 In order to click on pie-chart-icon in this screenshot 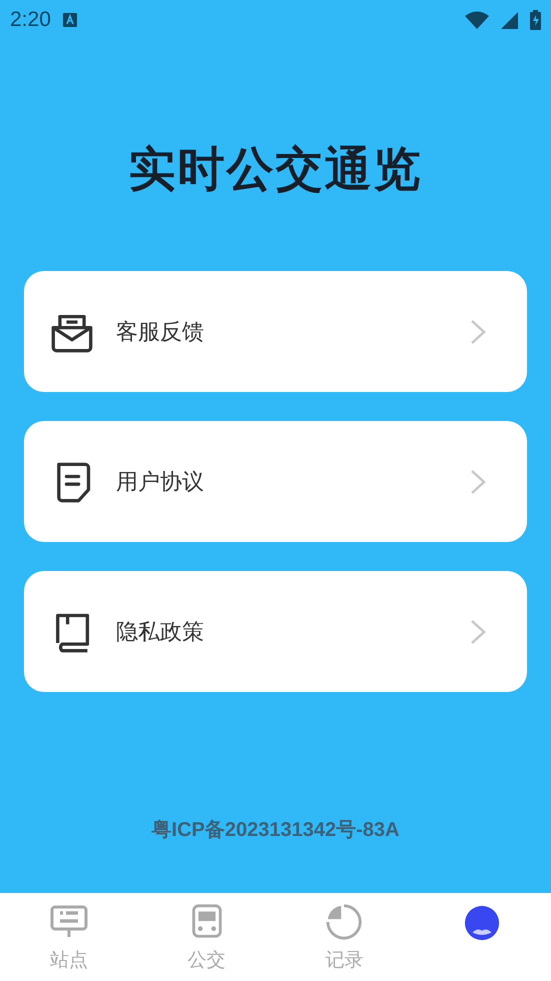, I will do `click(344, 922)`.